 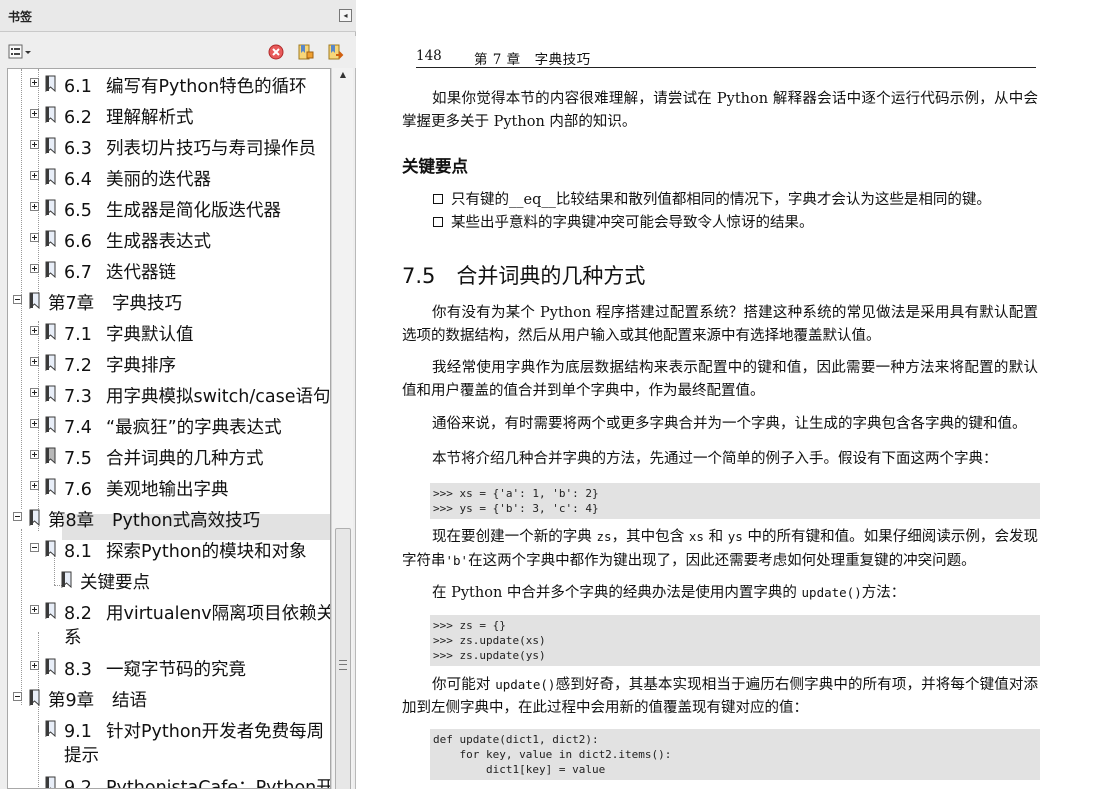 I want to click on bookmark-label: 用字典模拟switch/case语句, so click(x=218, y=397).